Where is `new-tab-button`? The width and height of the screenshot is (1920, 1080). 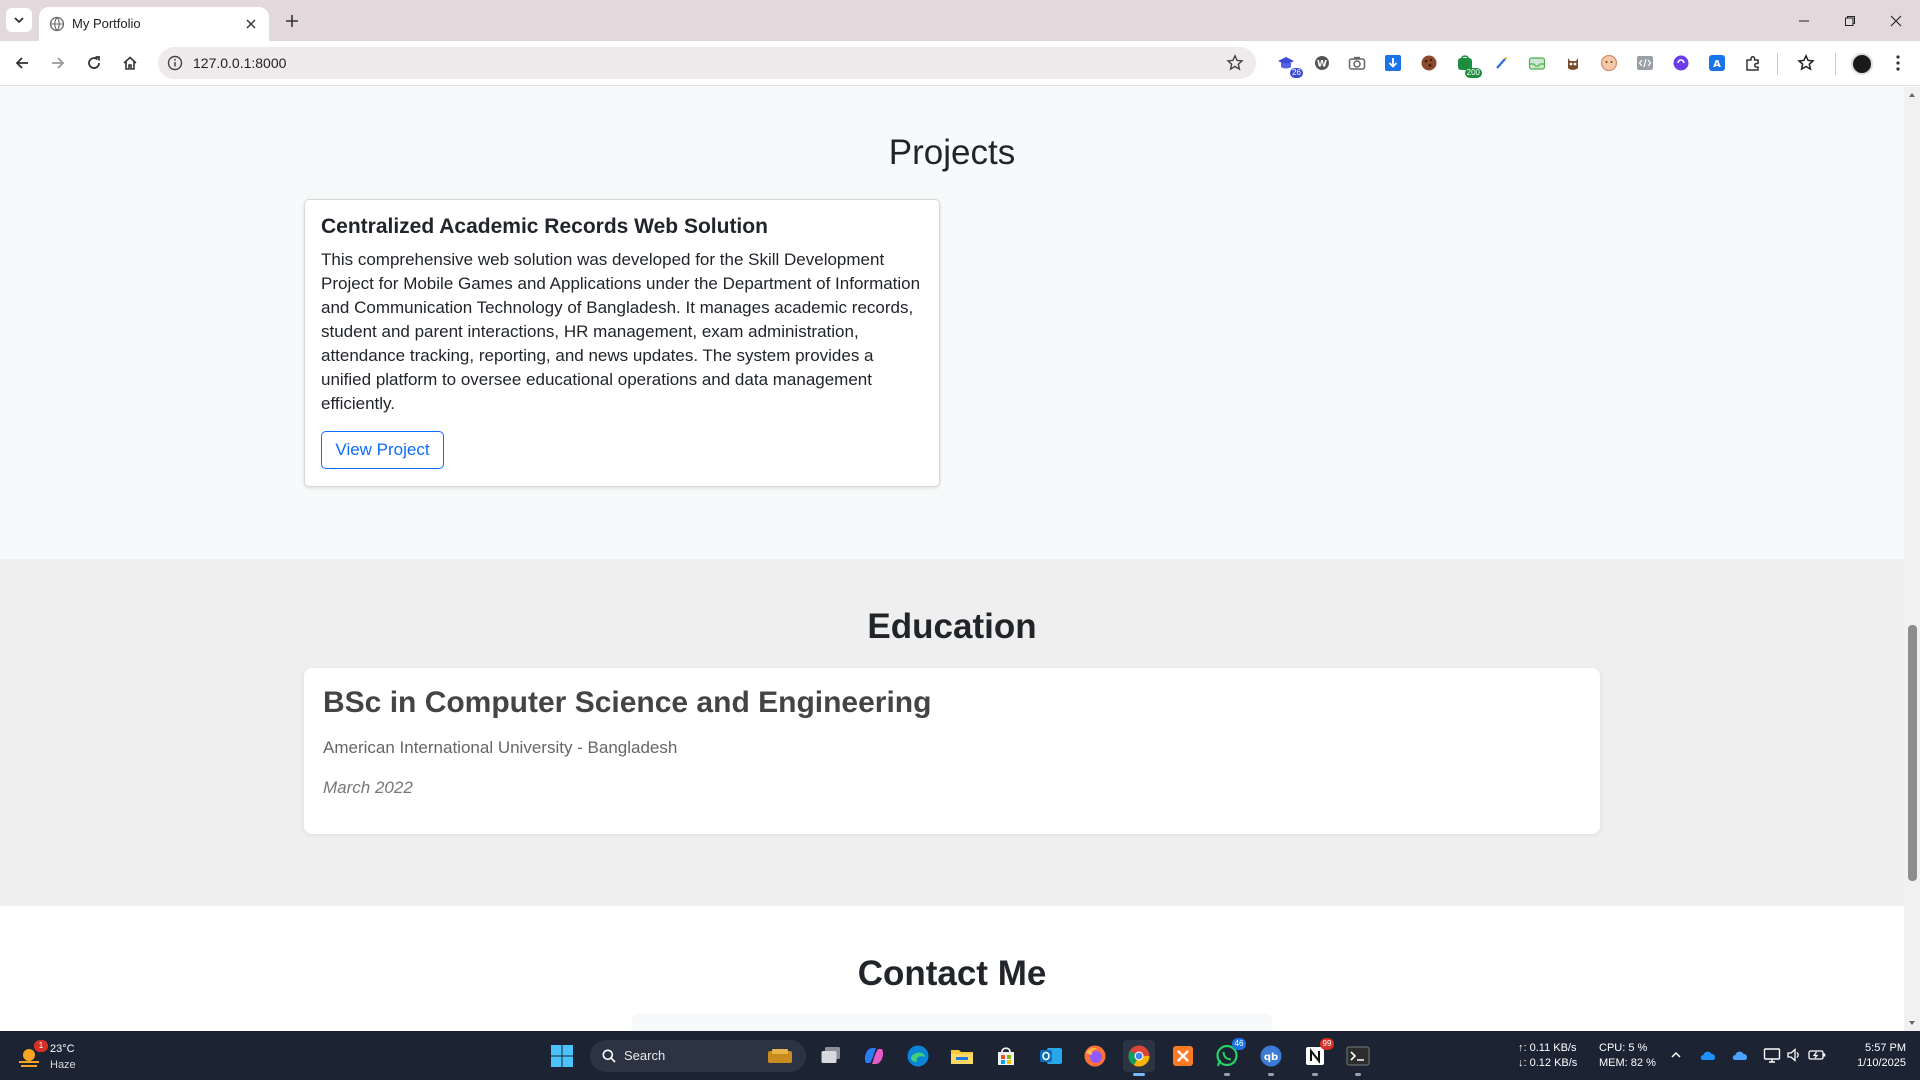
new-tab-button is located at coordinates (292, 21).